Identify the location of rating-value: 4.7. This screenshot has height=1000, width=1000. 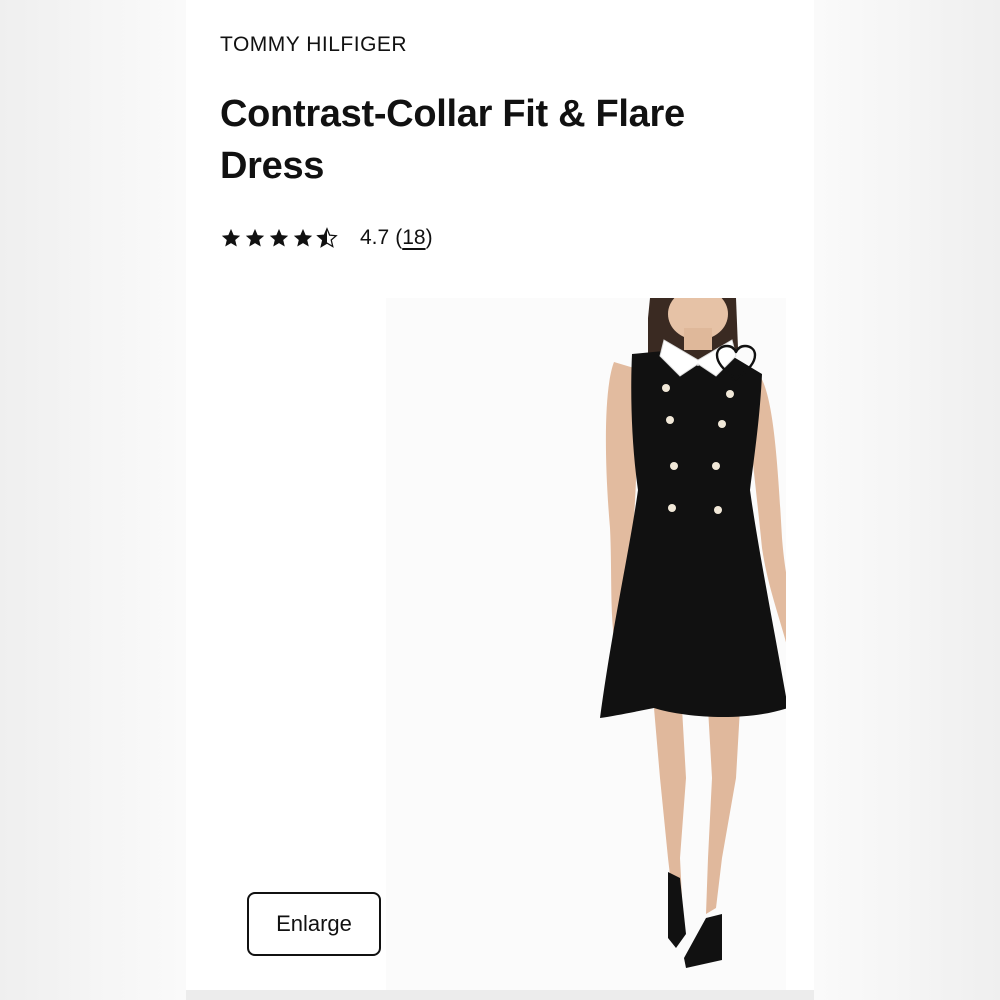
(375, 237).